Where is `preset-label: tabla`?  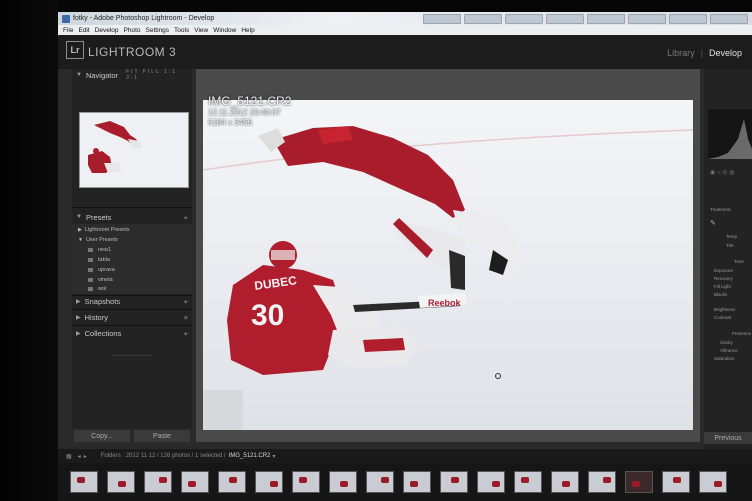
preset-label: tabla is located at coordinates (104, 260).